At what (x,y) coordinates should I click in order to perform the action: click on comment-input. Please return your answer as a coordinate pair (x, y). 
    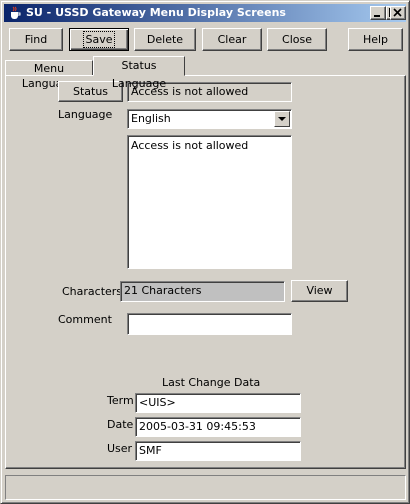
    Looking at the image, I should click on (209, 324).